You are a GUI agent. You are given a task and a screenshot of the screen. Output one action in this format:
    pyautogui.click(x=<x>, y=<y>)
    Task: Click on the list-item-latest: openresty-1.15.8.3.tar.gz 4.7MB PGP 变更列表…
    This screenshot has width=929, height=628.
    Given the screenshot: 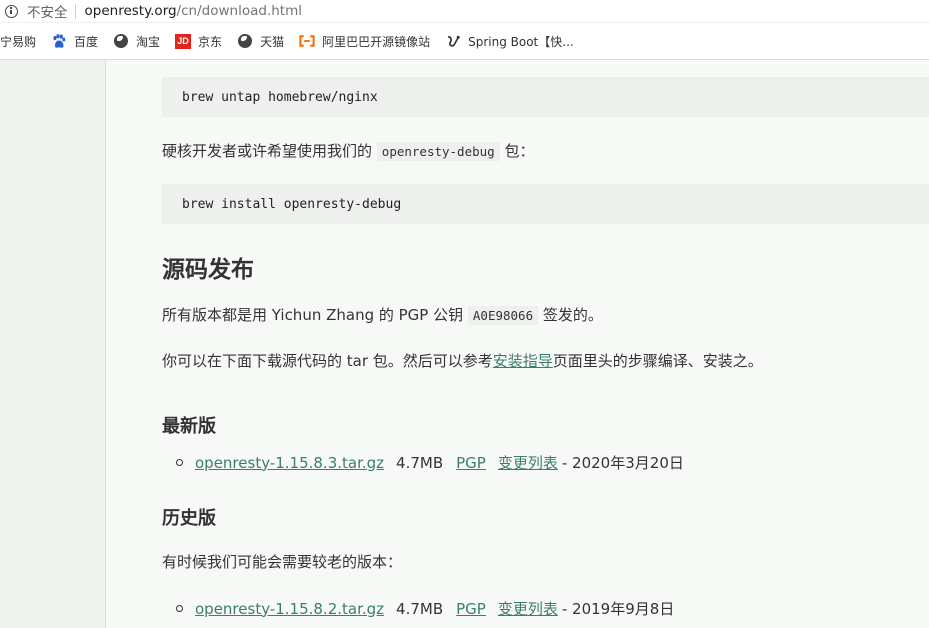 What is the action you would take?
    pyautogui.click(x=430, y=462)
    